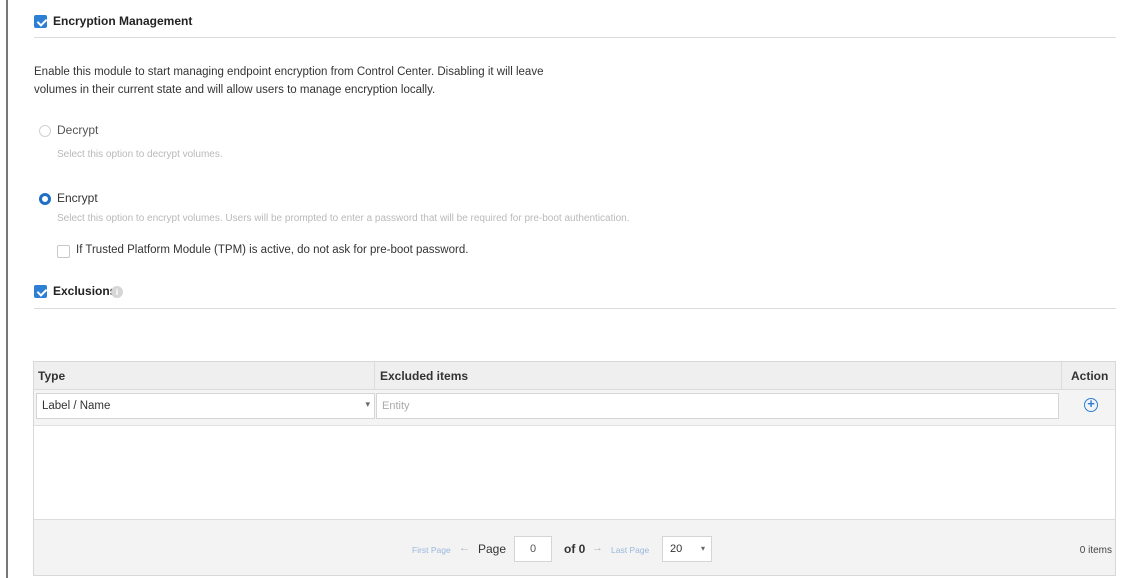 Image resolution: width=1121 pixels, height=578 pixels. What do you see at coordinates (205, 406) in the screenshot?
I see `type-select: Label / Name ▾` at bounding box center [205, 406].